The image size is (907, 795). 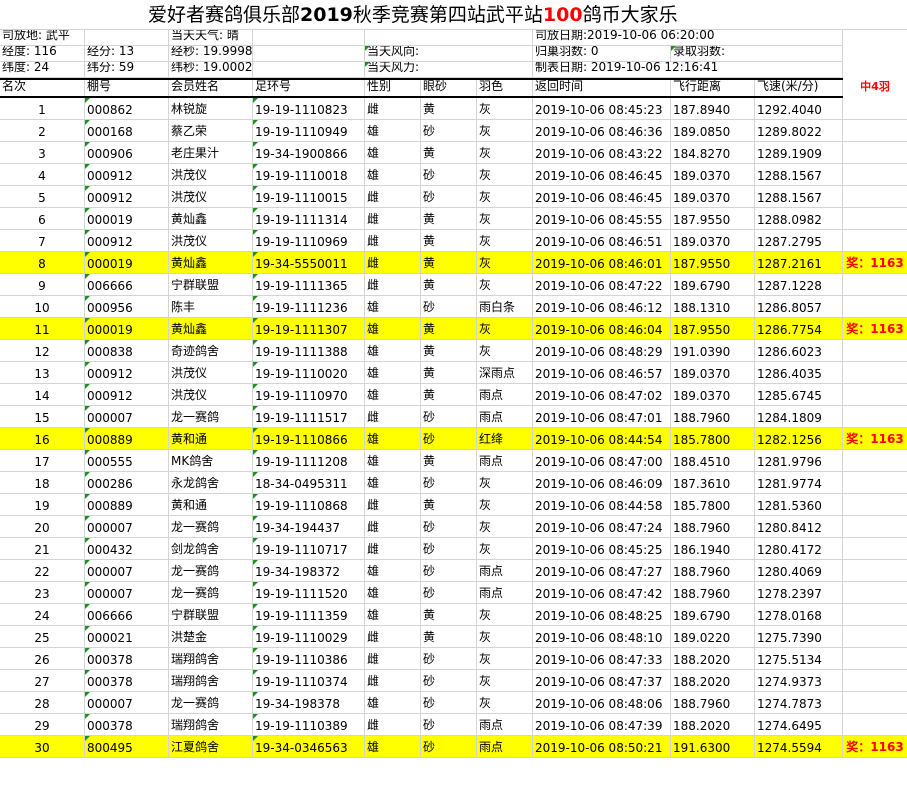 I want to click on cell-member-name: 黄和通, so click(x=211, y=439).